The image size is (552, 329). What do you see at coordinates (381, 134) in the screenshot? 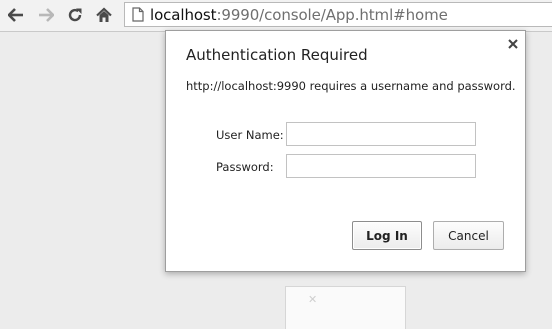
I see `username-field` at bounding box center [381, 134].